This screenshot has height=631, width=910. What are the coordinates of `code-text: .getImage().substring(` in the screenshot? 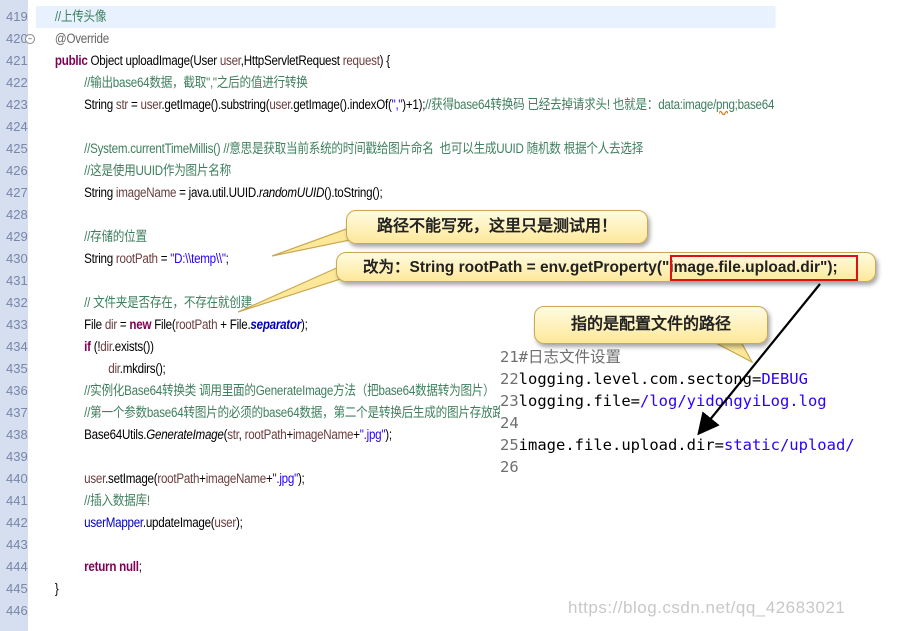 It's located at (215, 104).